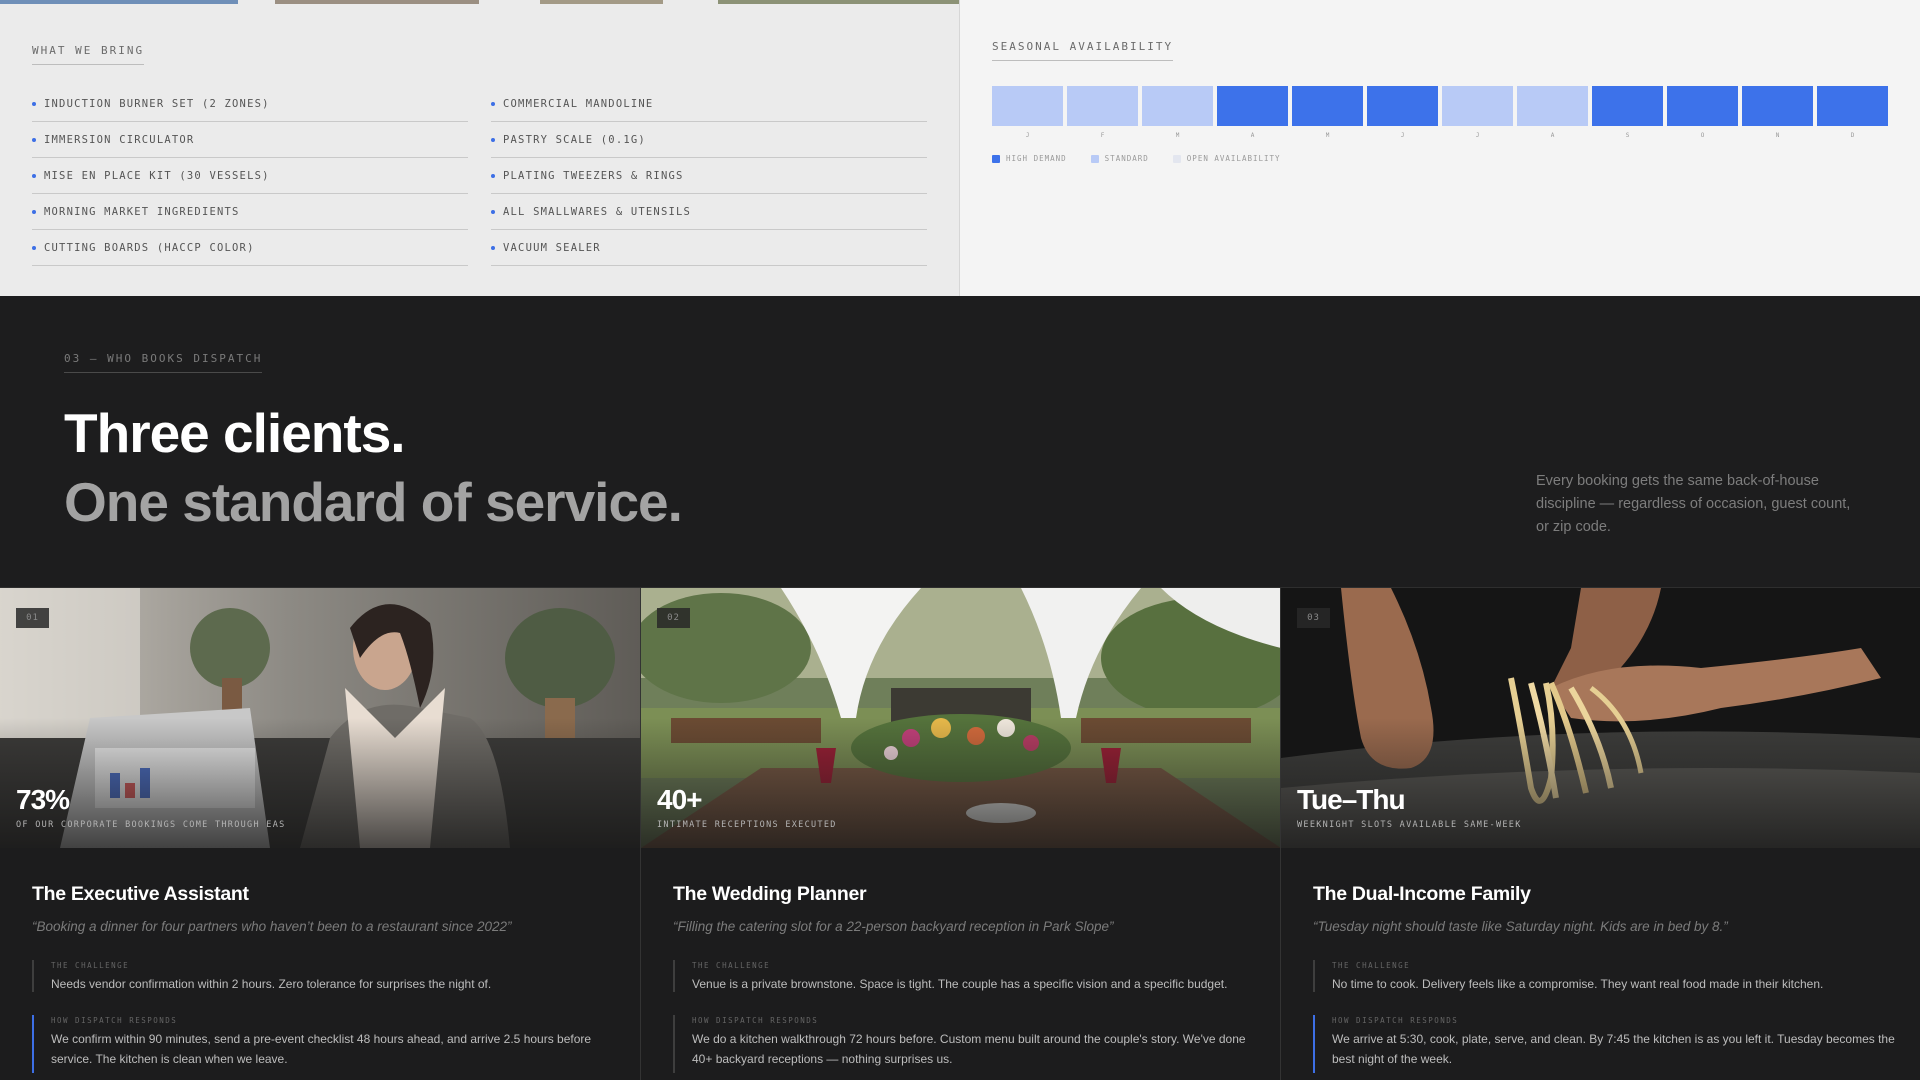 This screenshot has height=1080, width=1920. Describe the element at coordinates (747, 825) in the screenshot. I see `card-stat-caption: INTIMATE RECEPTIONS EXECUTED` at that location.